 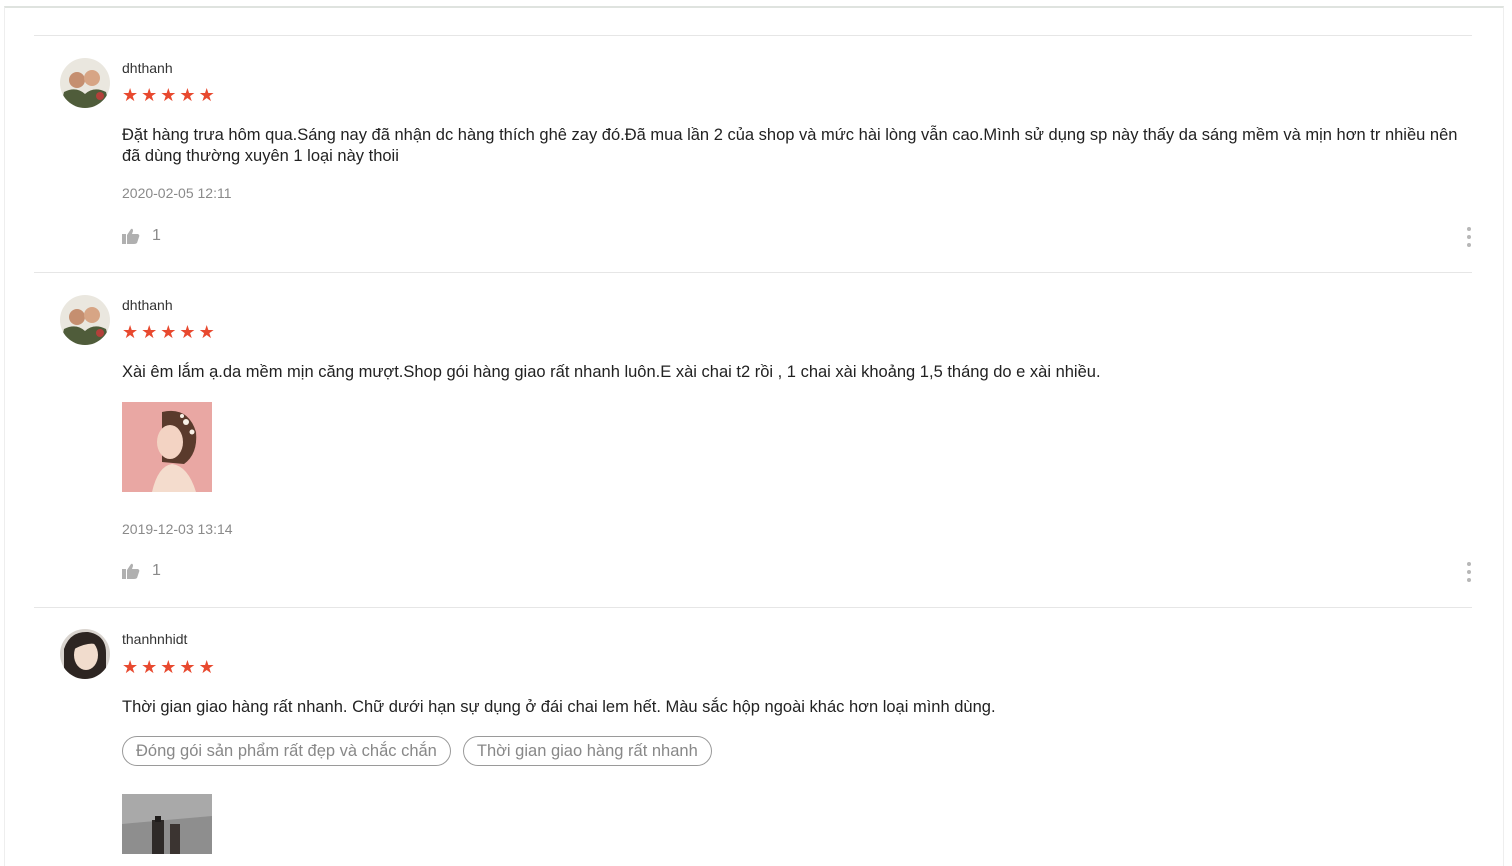 I want to click on review-time: 2019-12-03 13:14, so click(x=177, y=529).